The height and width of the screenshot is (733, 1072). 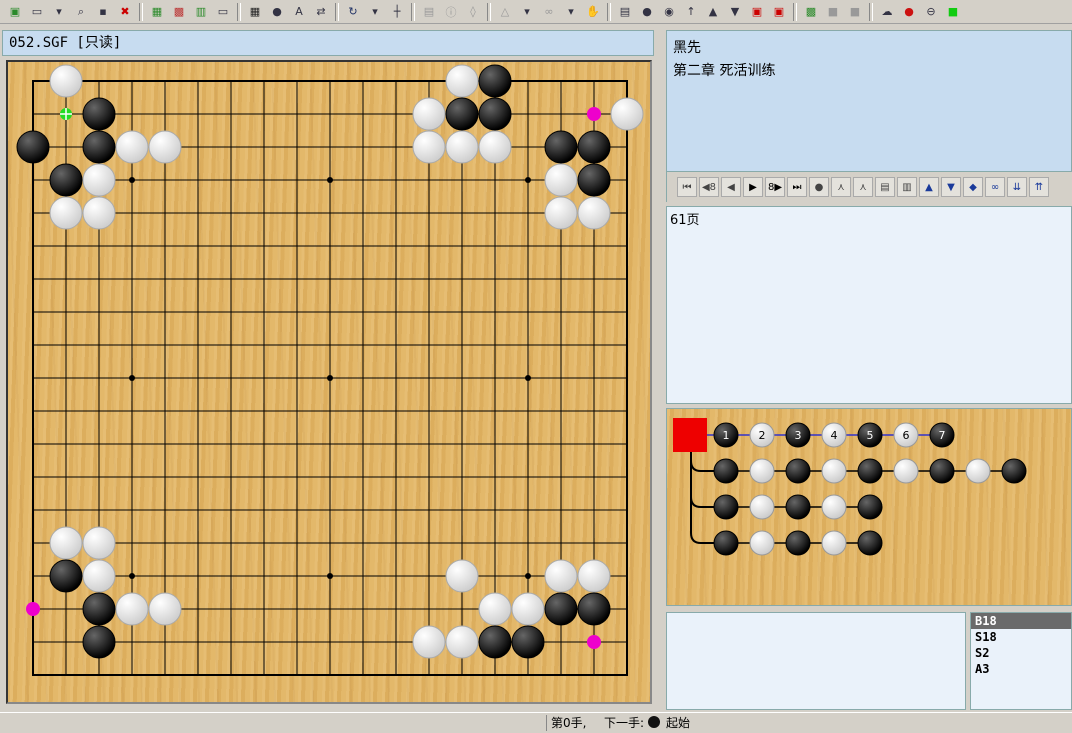 I want to click on erase-icon: ◊, so click(x=473, y=12).